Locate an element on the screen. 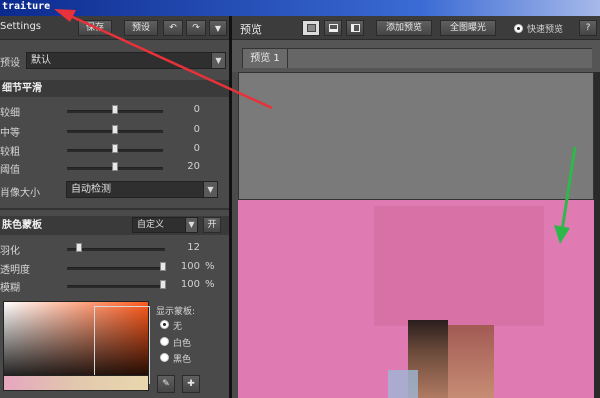 The width and height of the screenshot is (600, 398). red-arrow is located at coordinates (163, 59).